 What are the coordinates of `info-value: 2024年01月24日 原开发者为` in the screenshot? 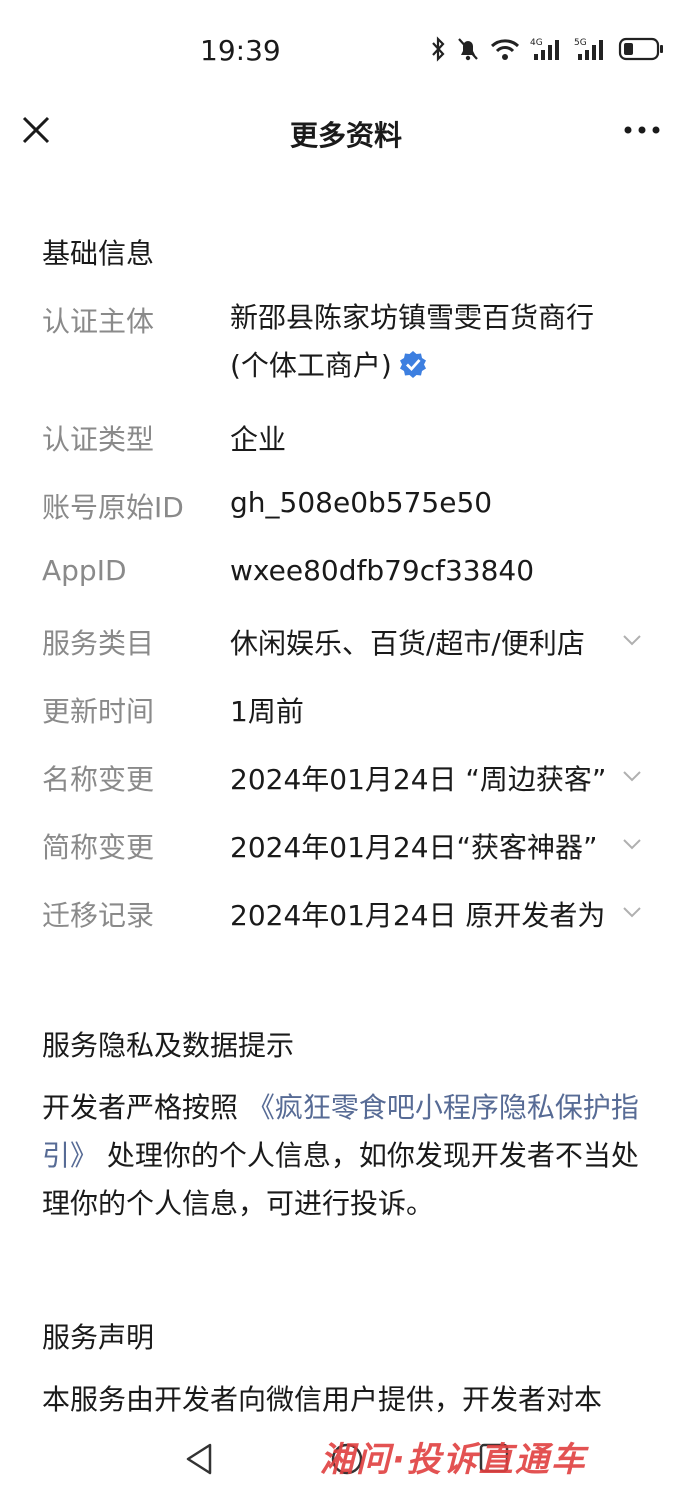 It's located at (418, 915).